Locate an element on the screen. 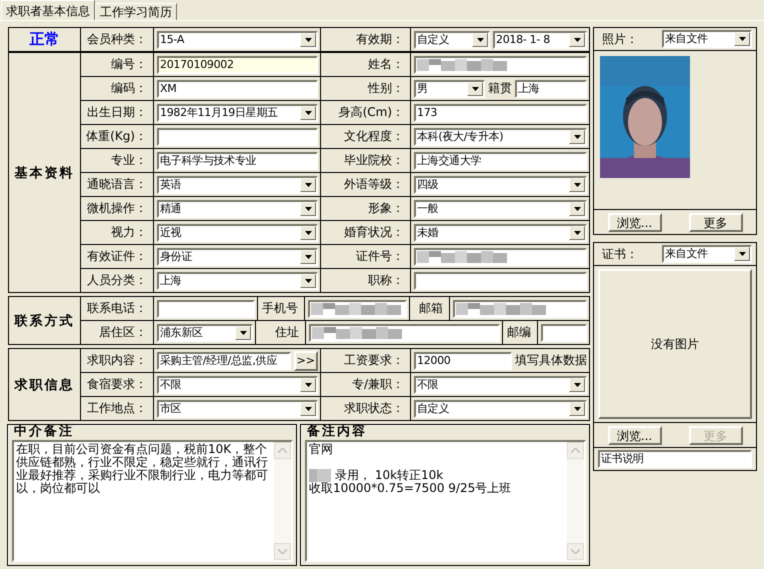 The height and width of the screenshot is (569, 764). field-label: 人员分类： is located at coordinates (117, 280).